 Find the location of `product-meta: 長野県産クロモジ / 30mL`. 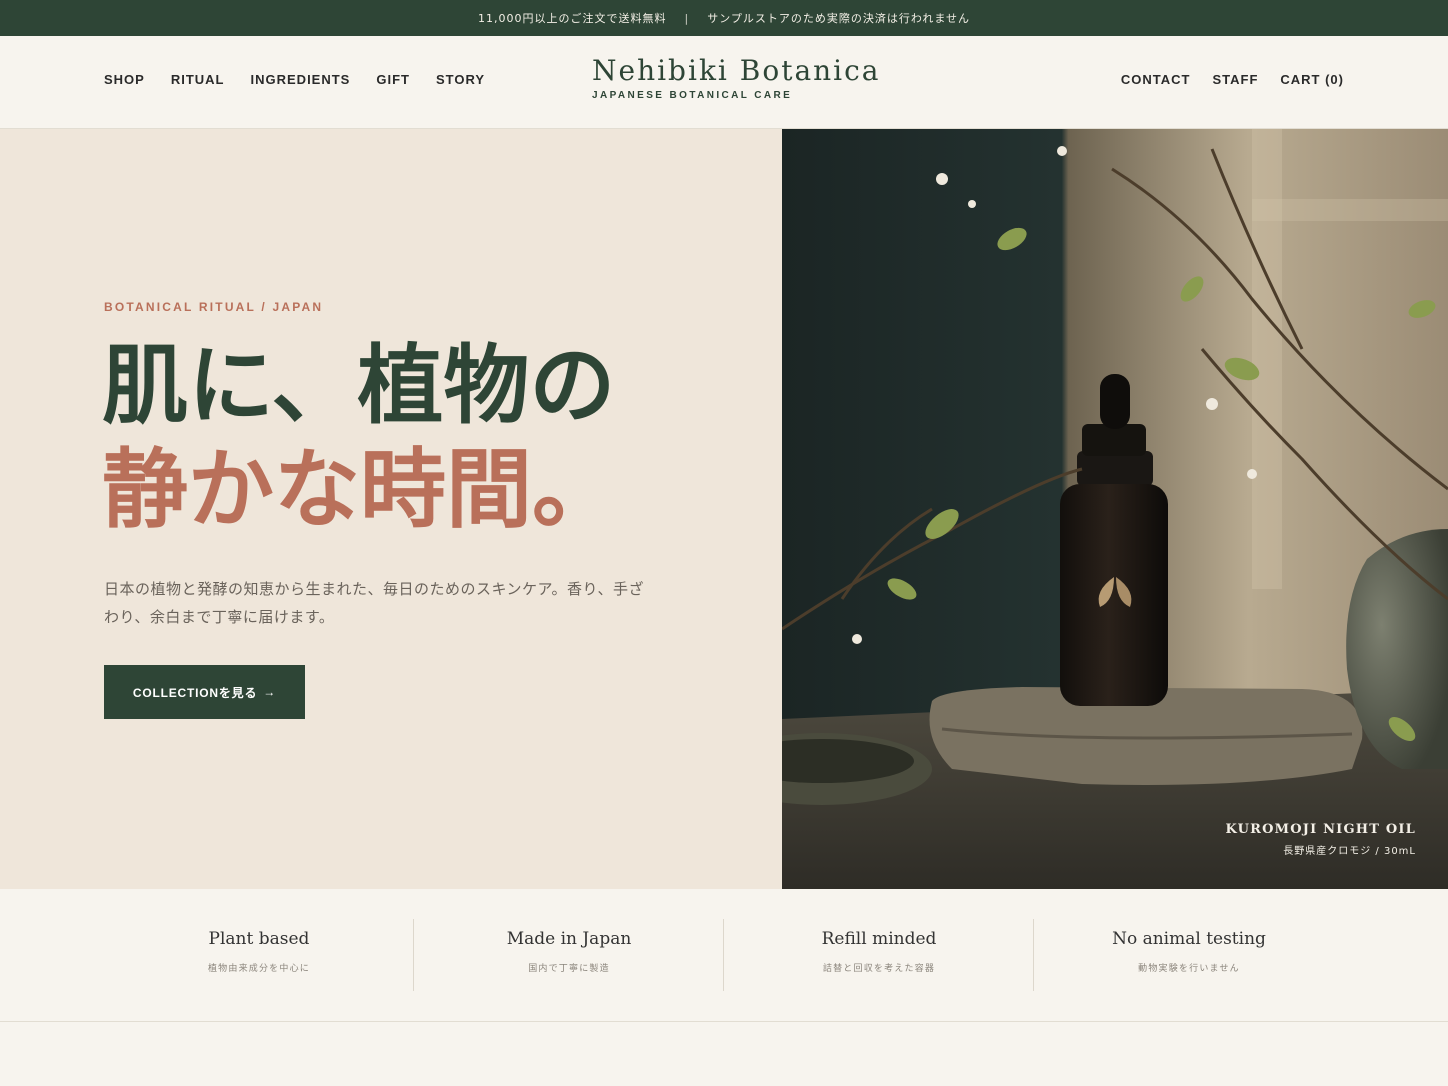

product-meta: 長野県産クロモジ / 30mL is located at coordinates (1349, 851).